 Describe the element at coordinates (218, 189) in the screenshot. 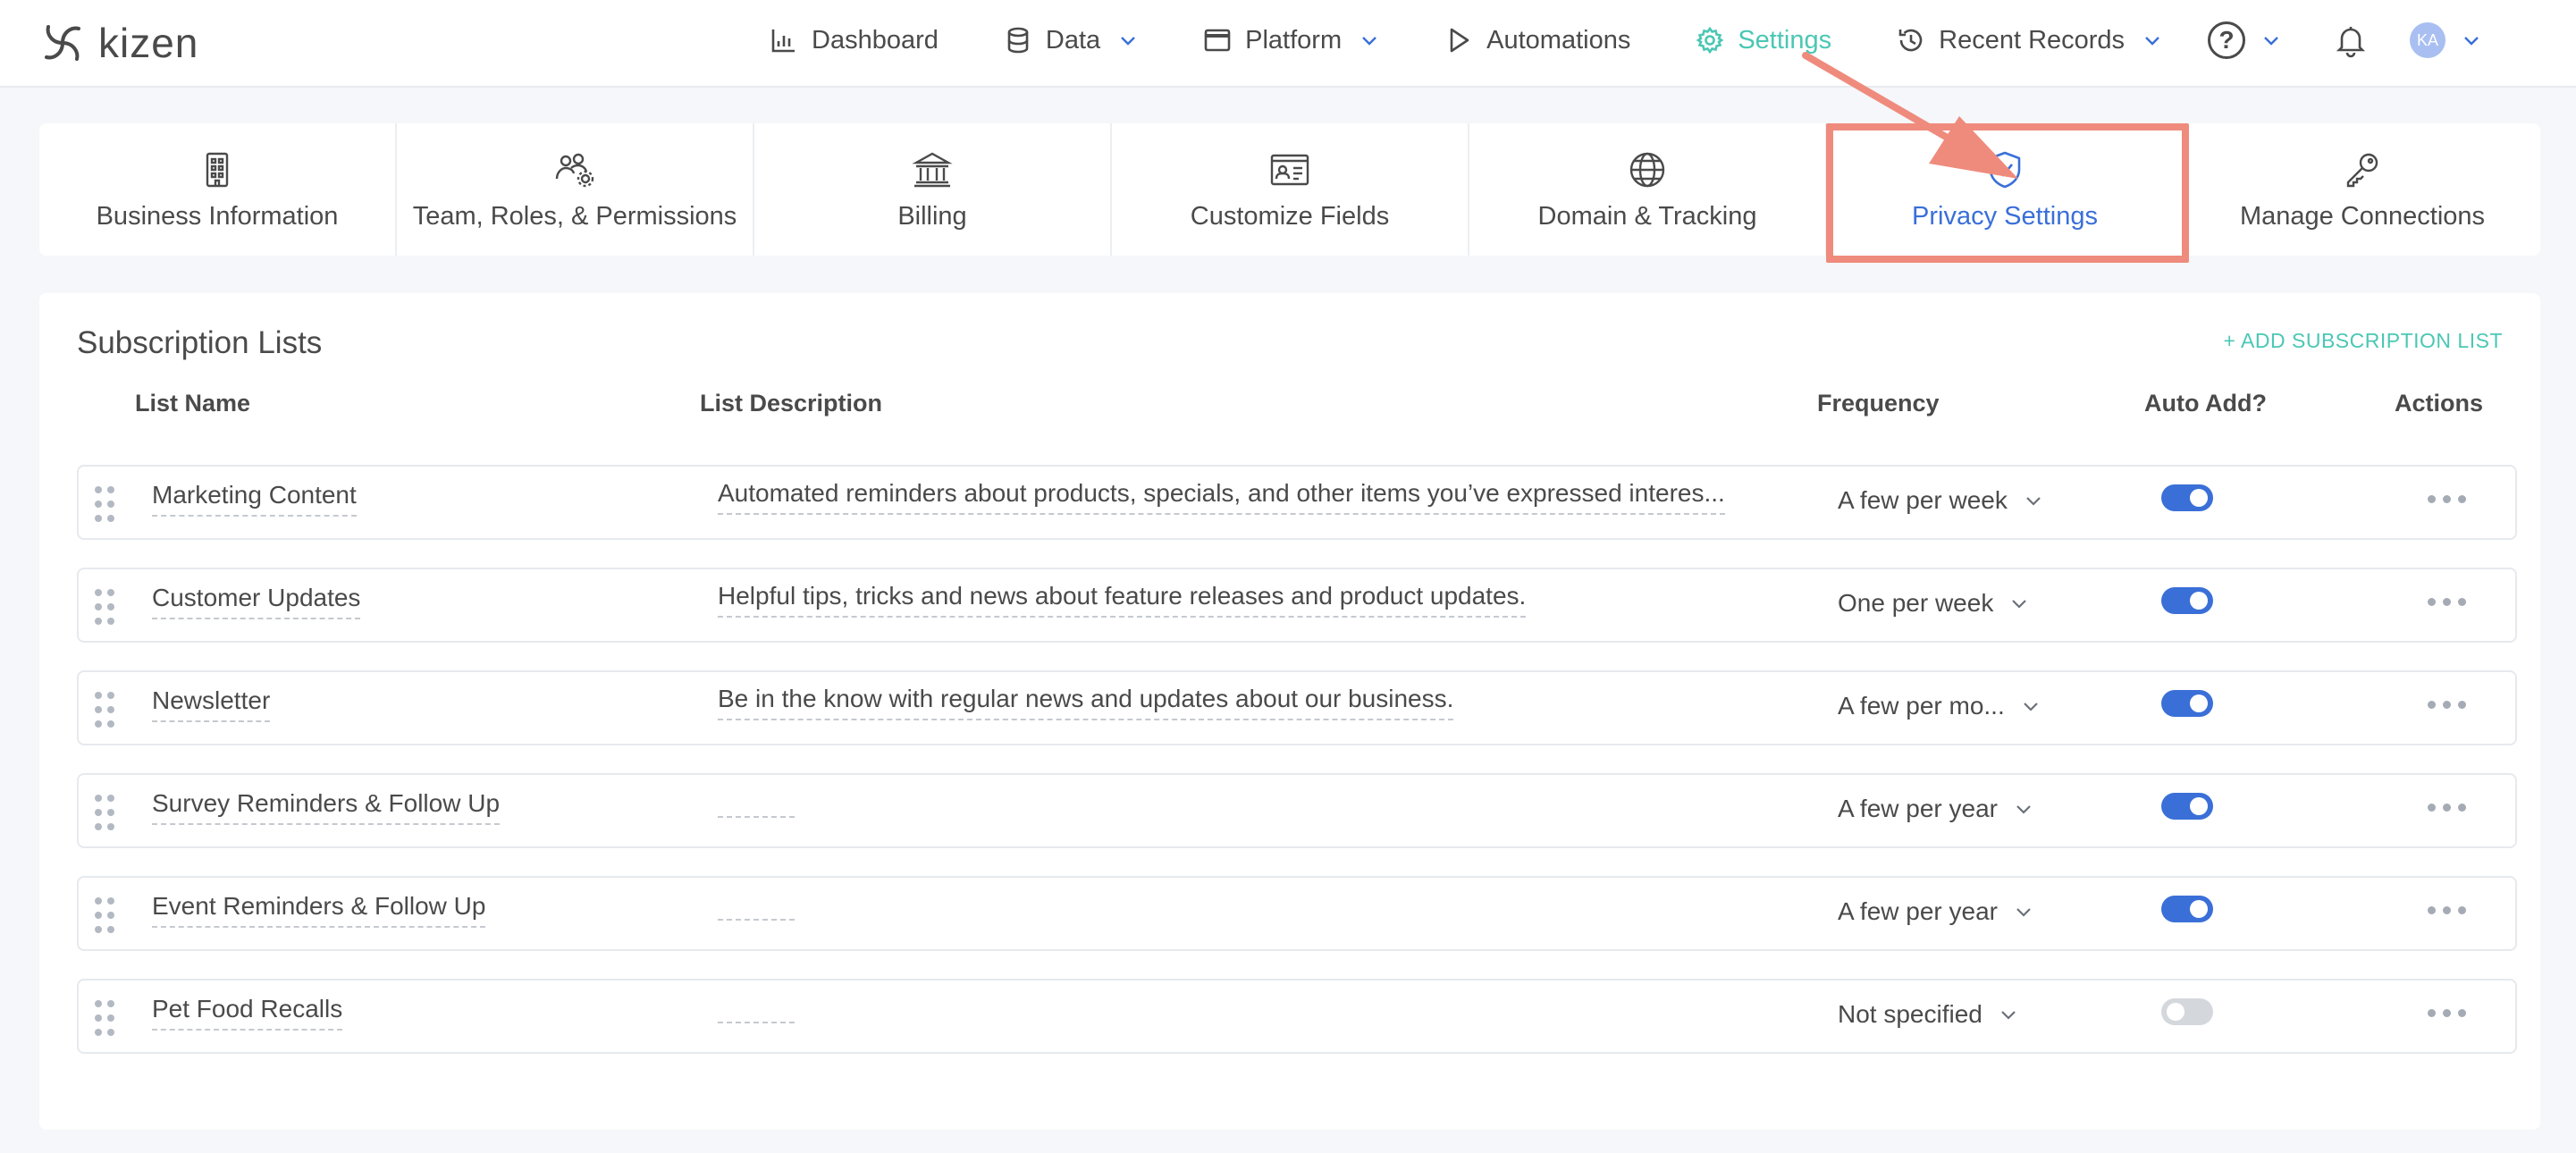

I see `tab-business-information: Business Information` at that location.